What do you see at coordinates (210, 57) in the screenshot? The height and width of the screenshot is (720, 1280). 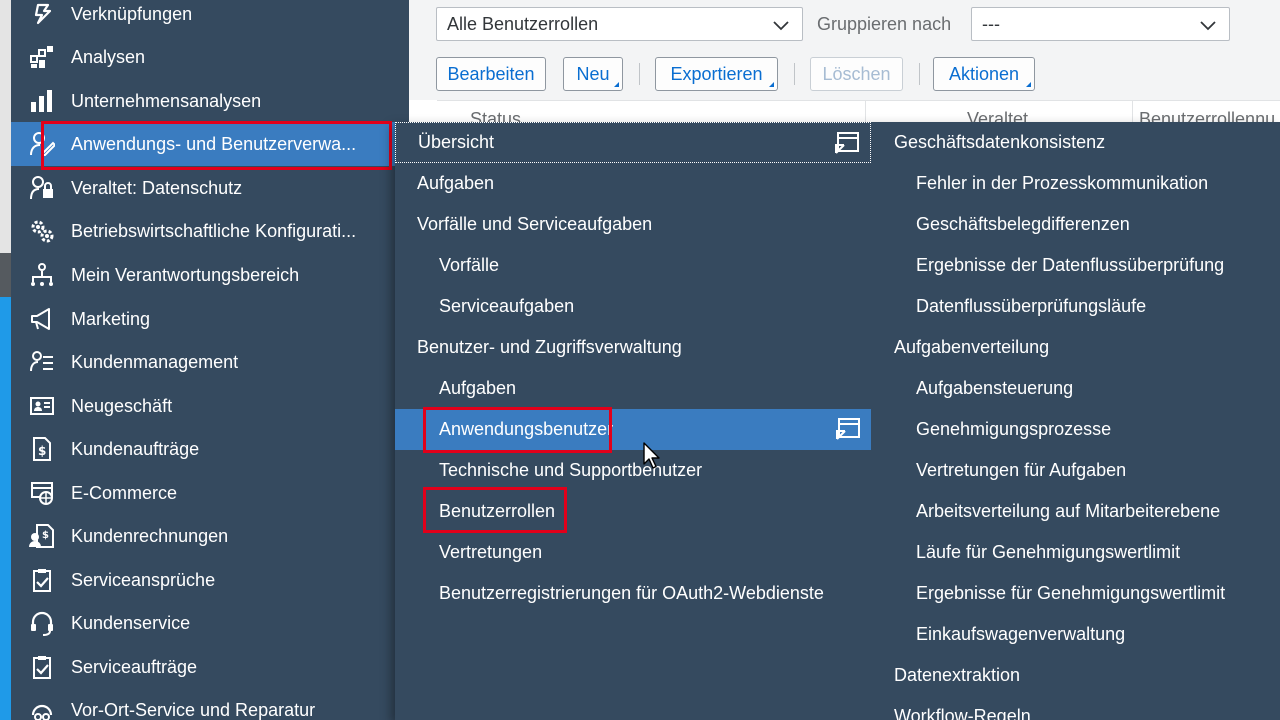 I see `sidebar-item-analysen: Analysen` at bounding box center [210, 57].